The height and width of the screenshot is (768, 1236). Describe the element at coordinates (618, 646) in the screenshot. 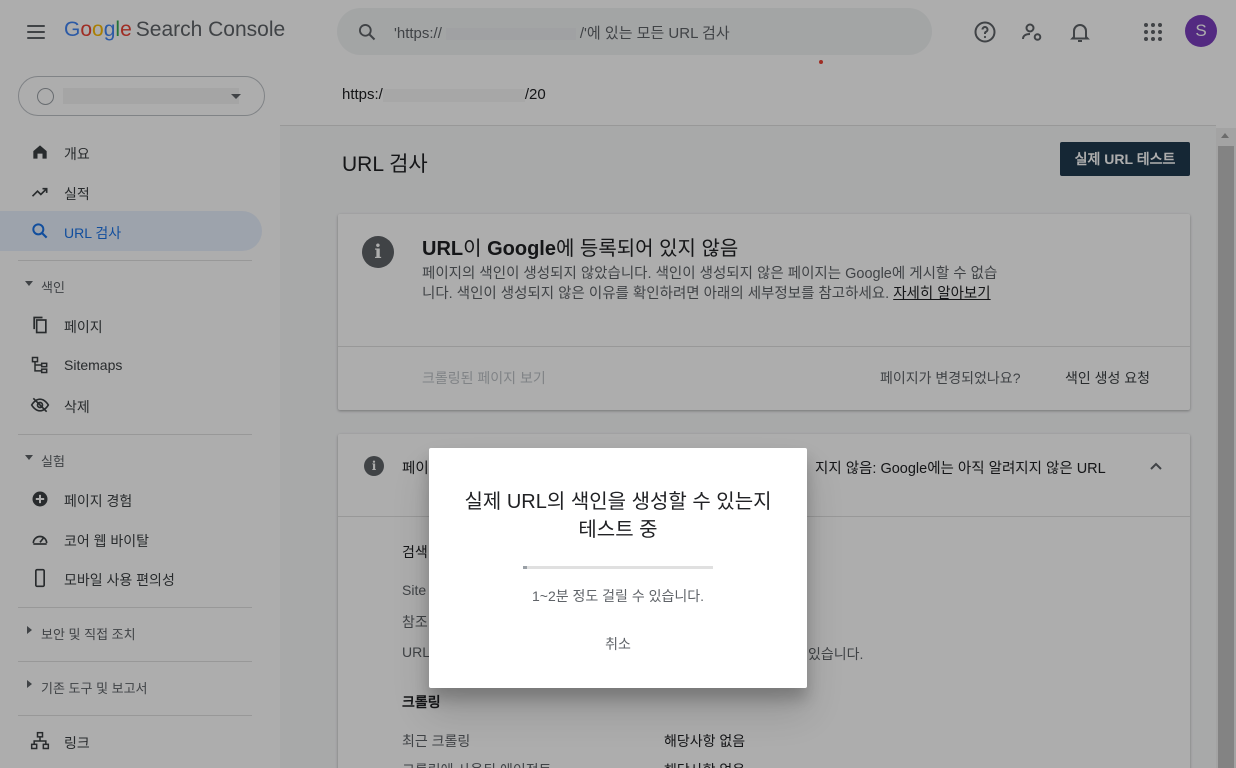

I see `cancel-button: 취소` at that location.